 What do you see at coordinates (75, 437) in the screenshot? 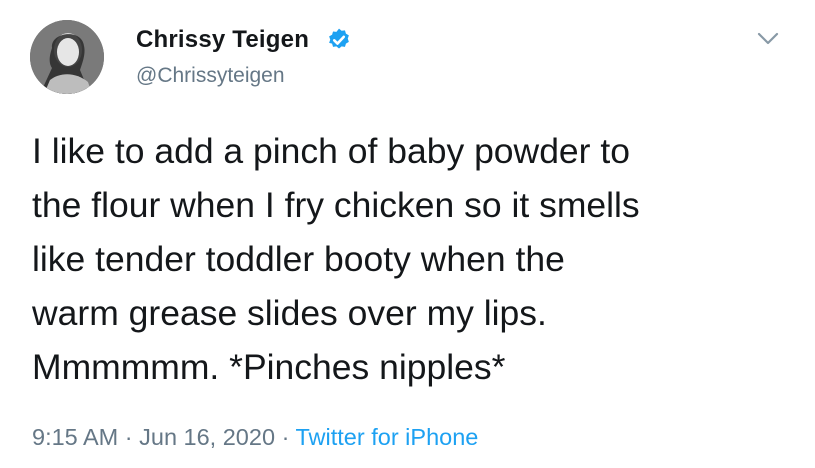
I see `tweet-time: 9:15 AM` at bounding box center [75, 437].